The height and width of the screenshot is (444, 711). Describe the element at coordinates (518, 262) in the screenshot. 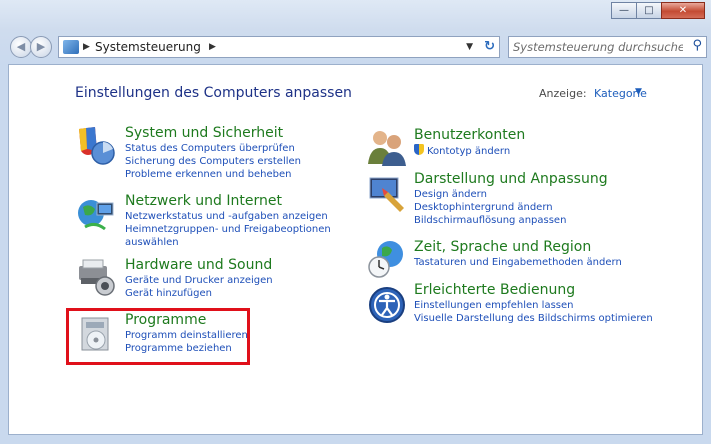

I see `link-change-keyboards: Tastaturen und Eingabemethoden ändern` at that location.